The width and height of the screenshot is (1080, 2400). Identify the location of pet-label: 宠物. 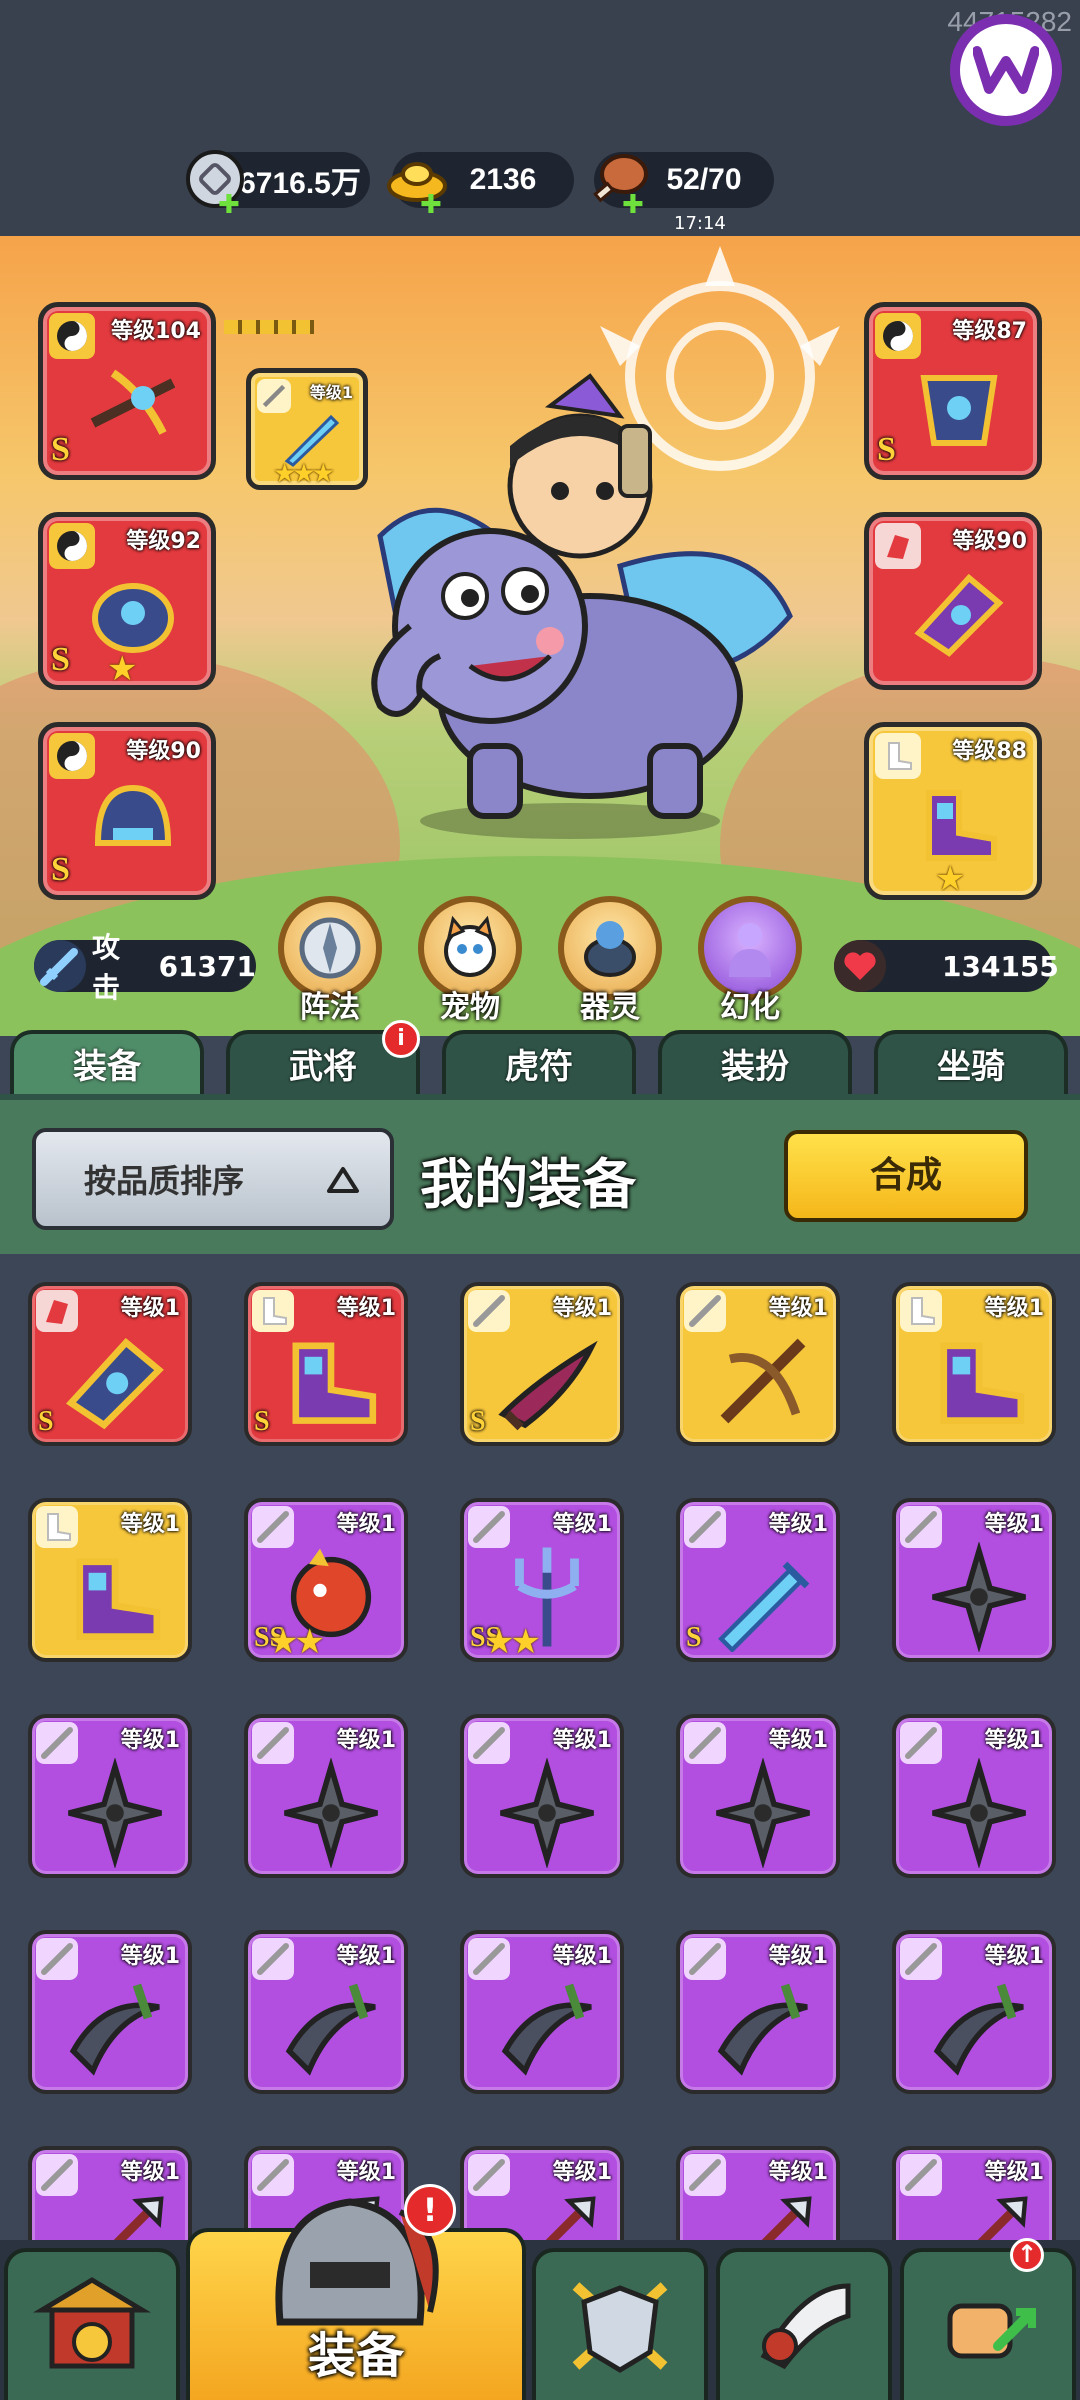
(470, 1007).